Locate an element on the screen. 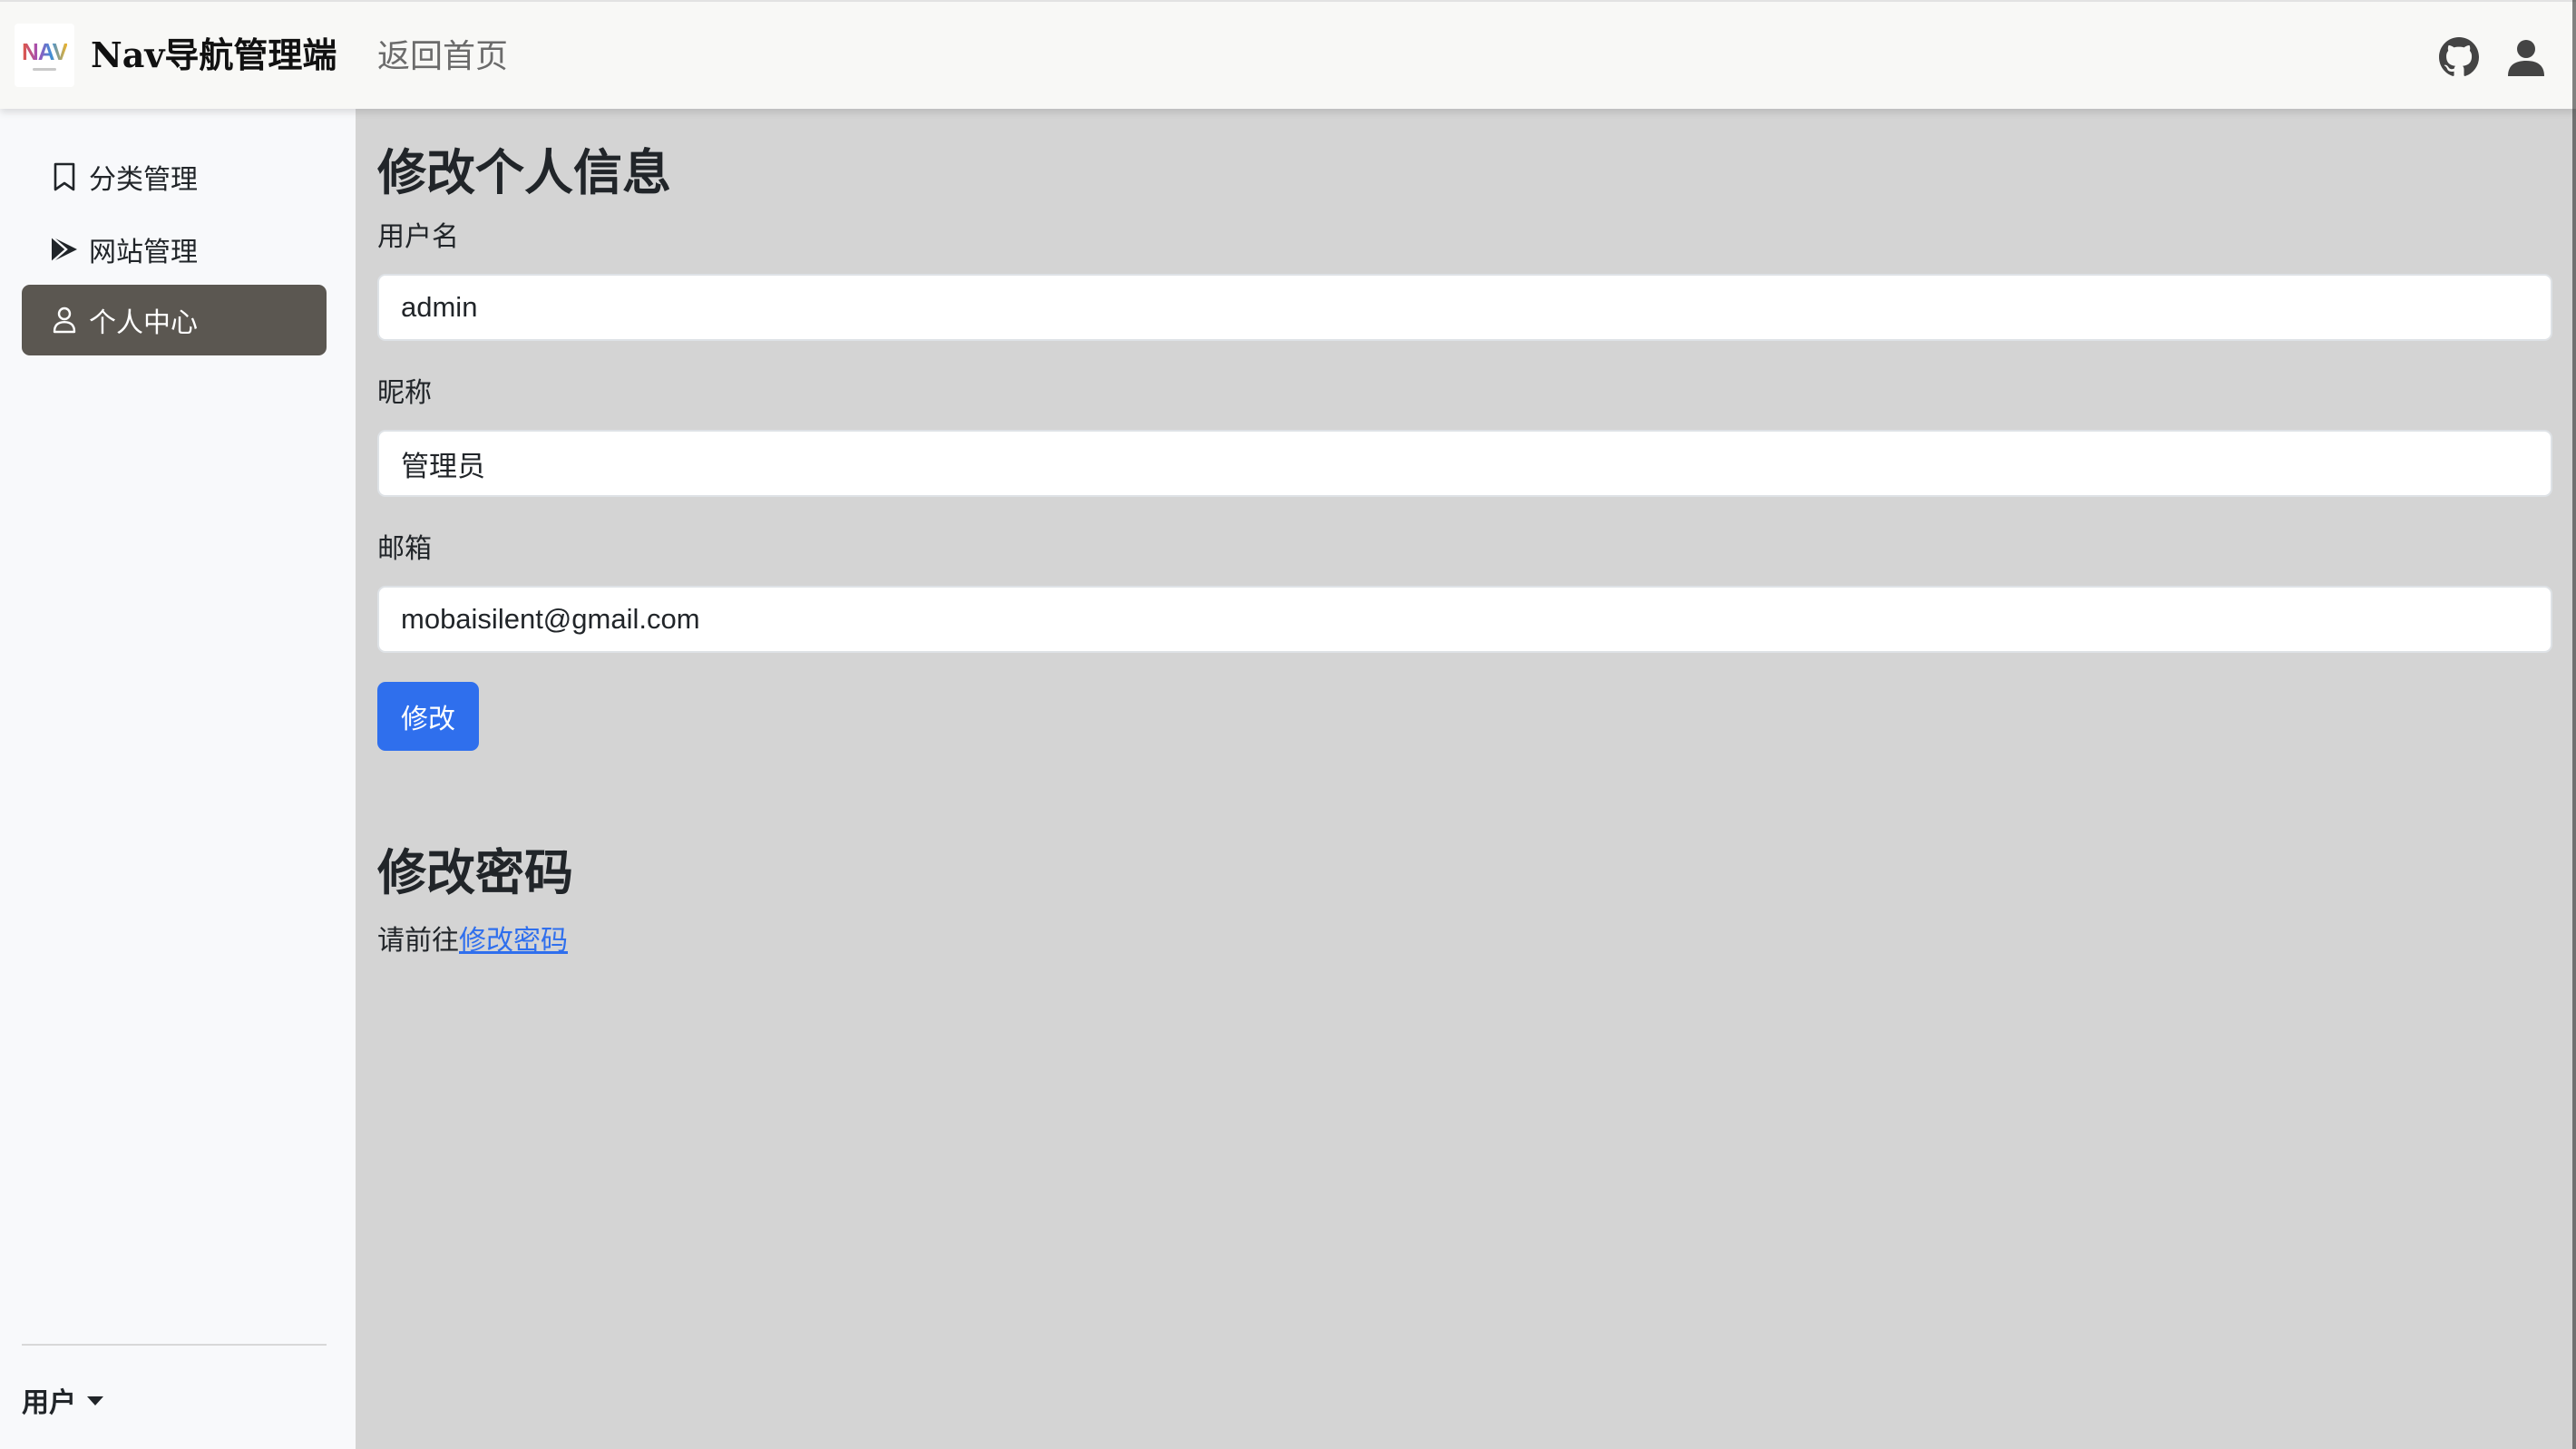 This screenshot has height=1449, width=2576. sidebar-item-category: 分类管理 is located at coordinates (174, 177).